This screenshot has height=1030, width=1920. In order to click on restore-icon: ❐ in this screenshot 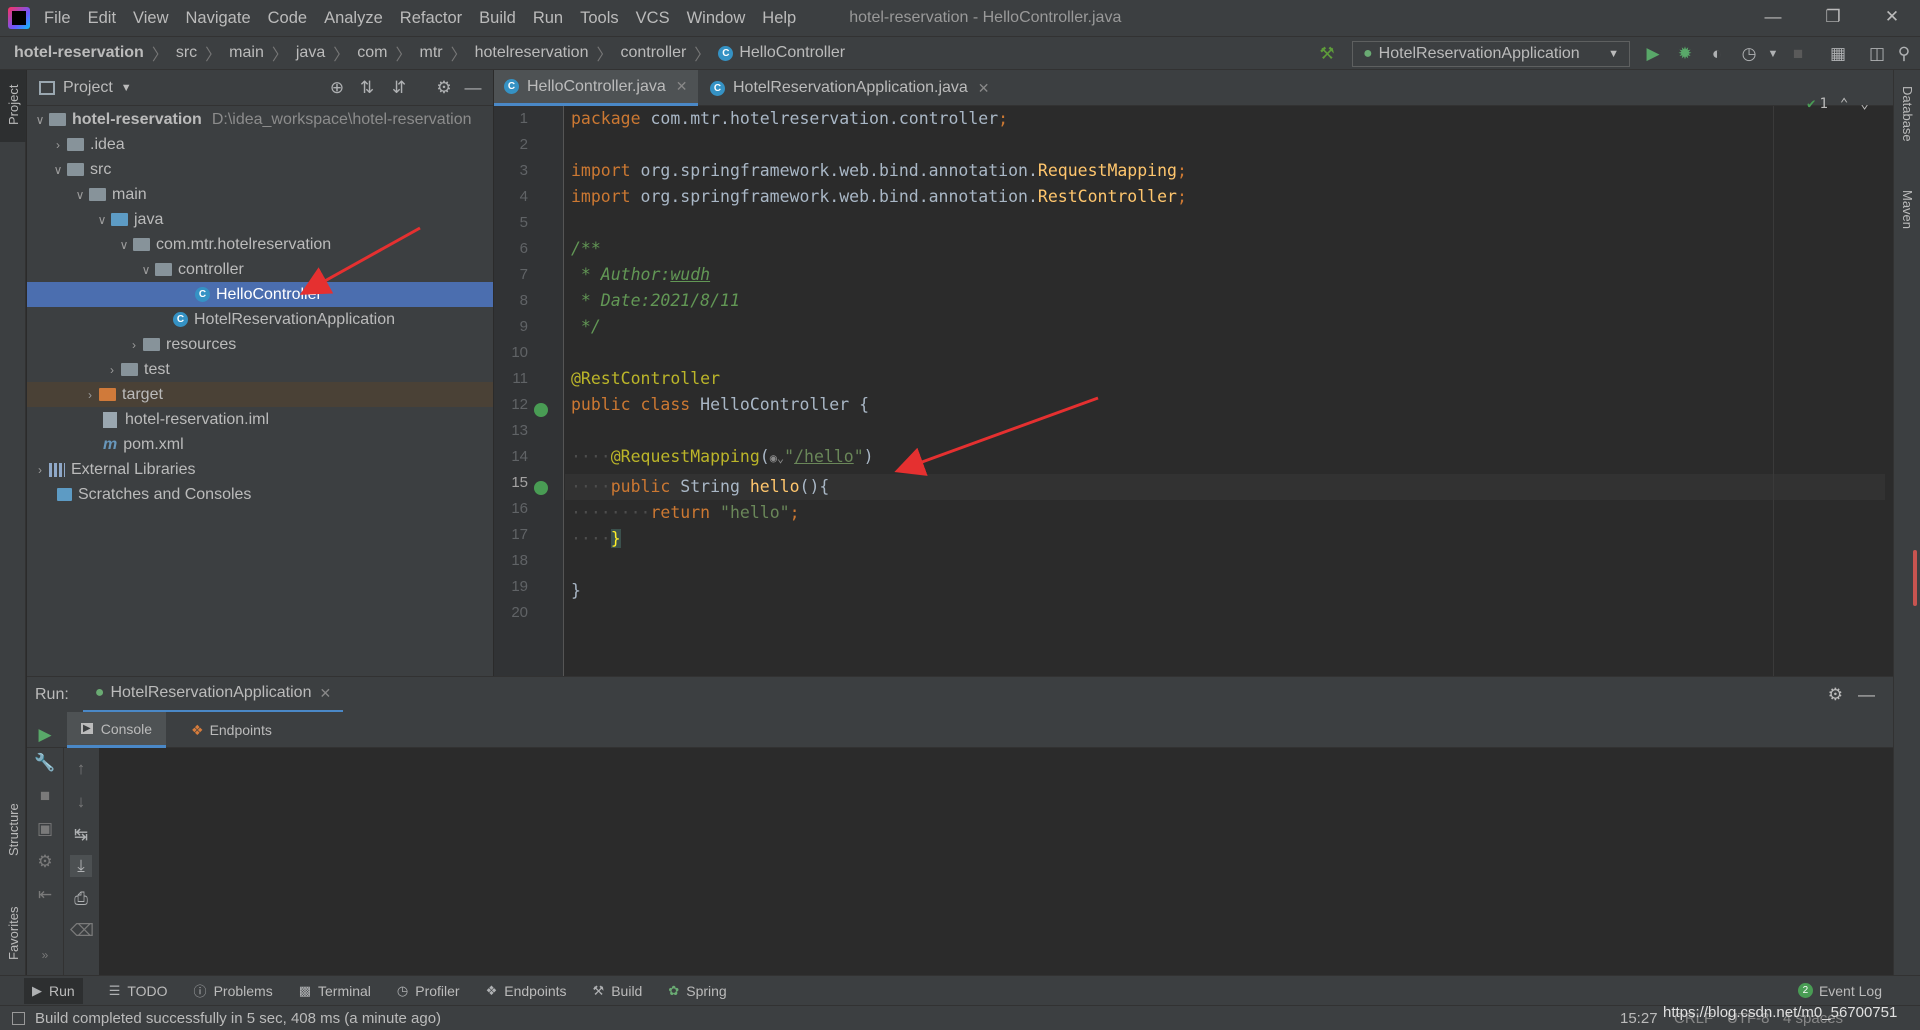, I will do `click(1833, 18)`.